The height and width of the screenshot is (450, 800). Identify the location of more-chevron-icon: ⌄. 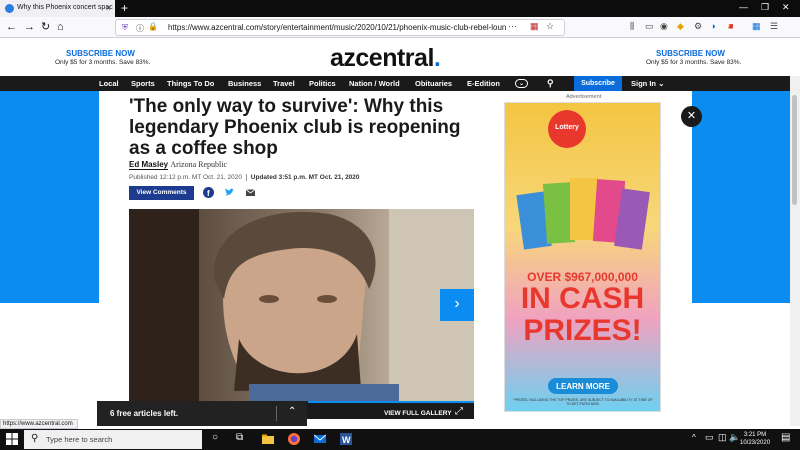
(522, 83).